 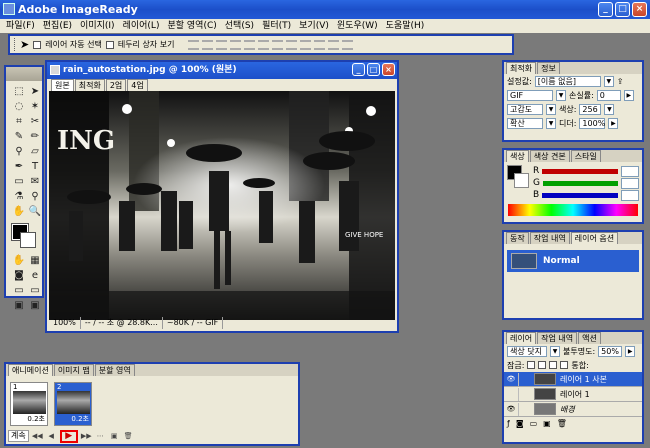 I want to click on menu-layer: 레이어(L), so click(x=143, y=26).